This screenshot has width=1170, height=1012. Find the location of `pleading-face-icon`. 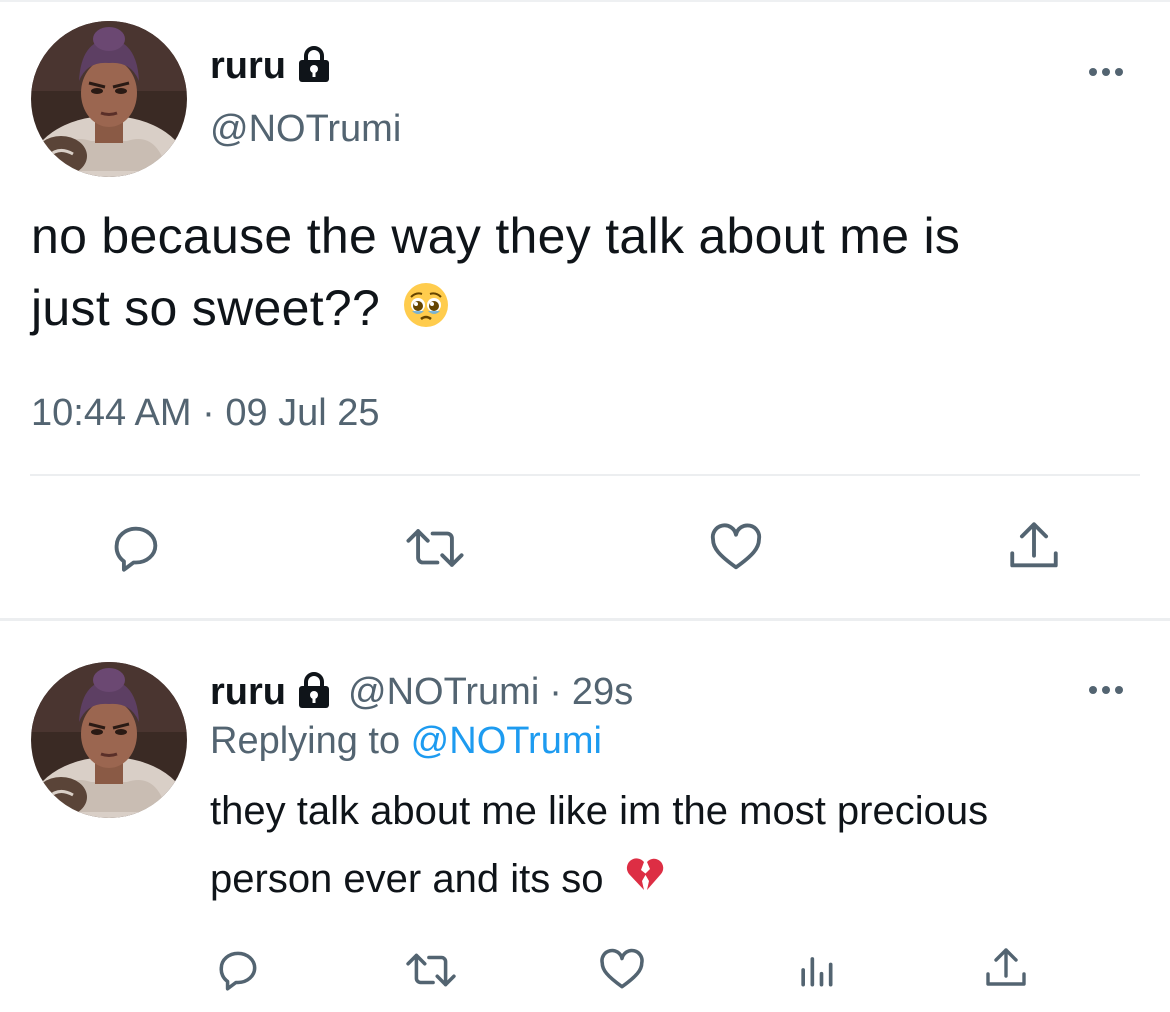

pleading-face-icon is located at coordinates (426, 312).